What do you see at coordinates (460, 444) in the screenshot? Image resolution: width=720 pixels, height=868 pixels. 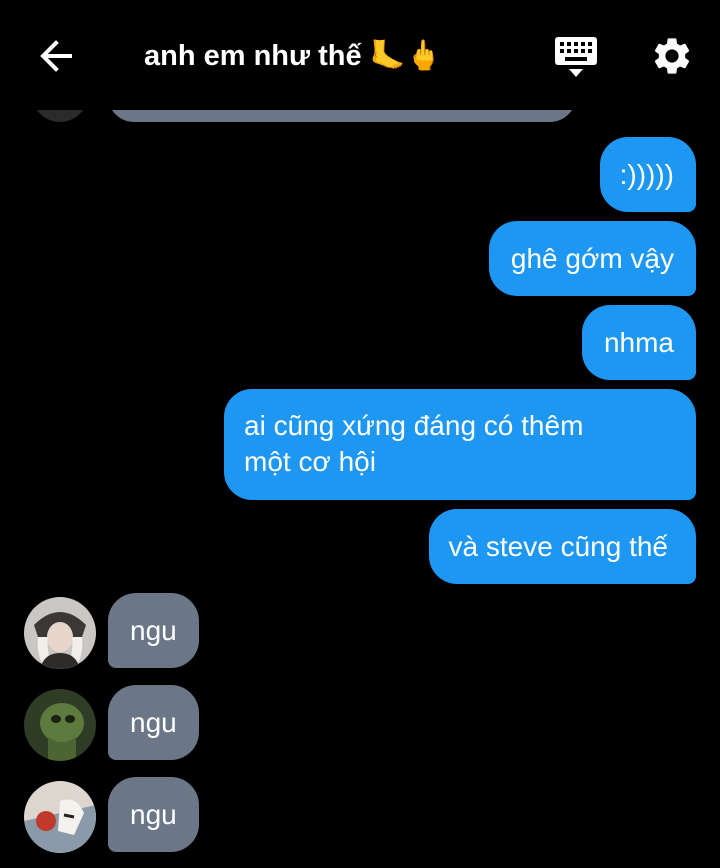 I see `message-bubble-outgoing: ai cũng xứng đáng có thêm một cơ hội` at bounding box center [460, 444].